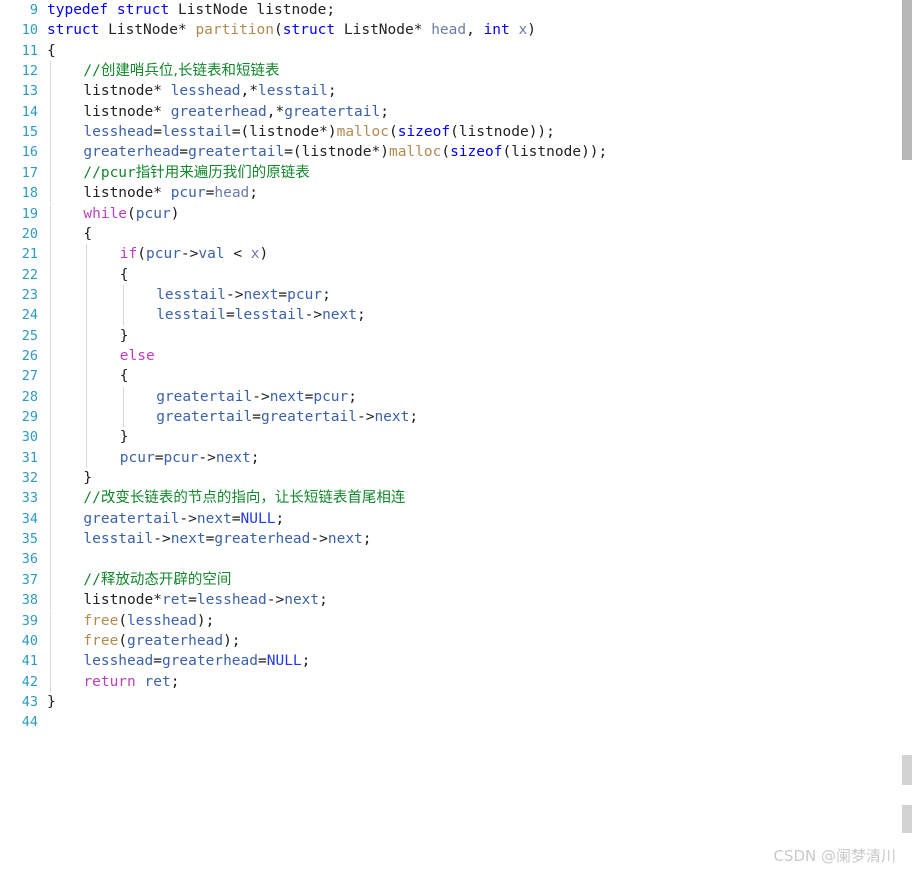  I want to click on line-content: else, so click(101, 356).